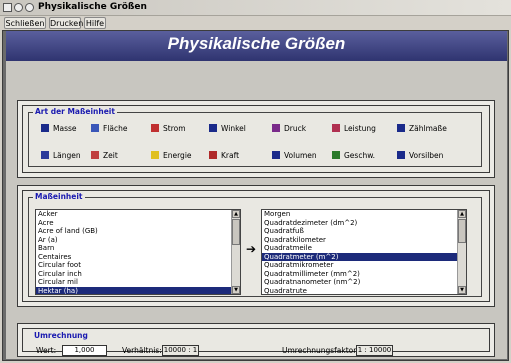  I want to click on category-energie: Energie, so click(171, 156).